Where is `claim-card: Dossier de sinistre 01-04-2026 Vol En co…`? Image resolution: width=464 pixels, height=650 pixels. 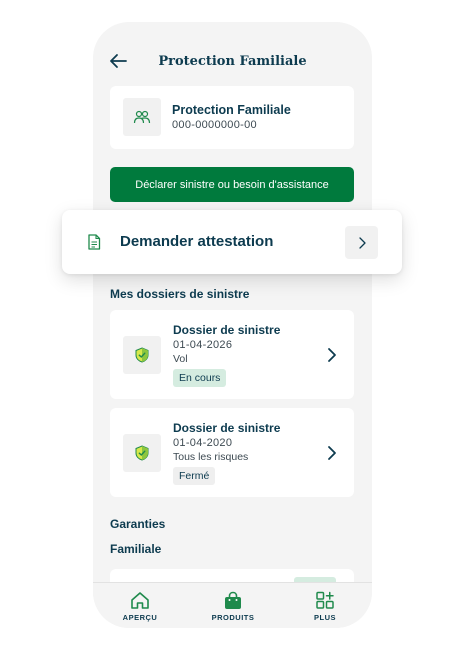 claim-card: Dossier de sinistre 01-04-2026 Vol En co… is located at coordinates (232, 354).